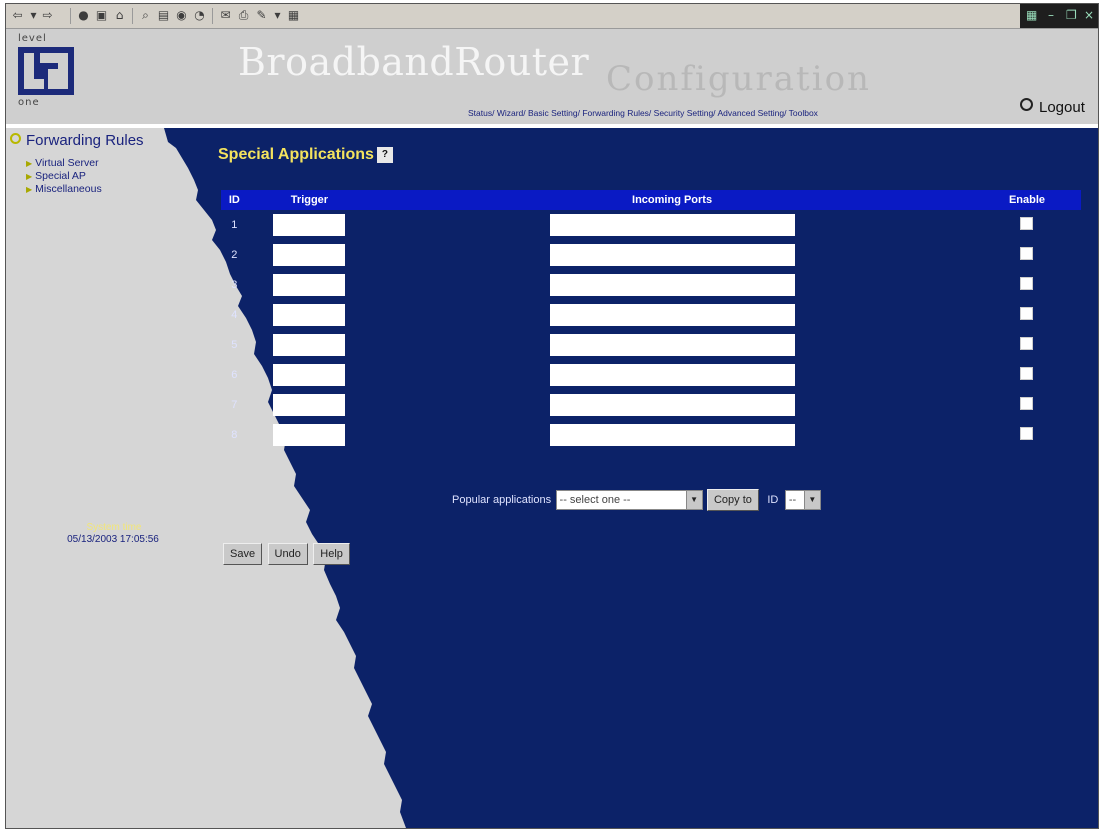 This screenshot has height=831, width=1104. Describe the element at coordinates (114, 527) in the screenshot. I see `system-time-label: System time` at that location.